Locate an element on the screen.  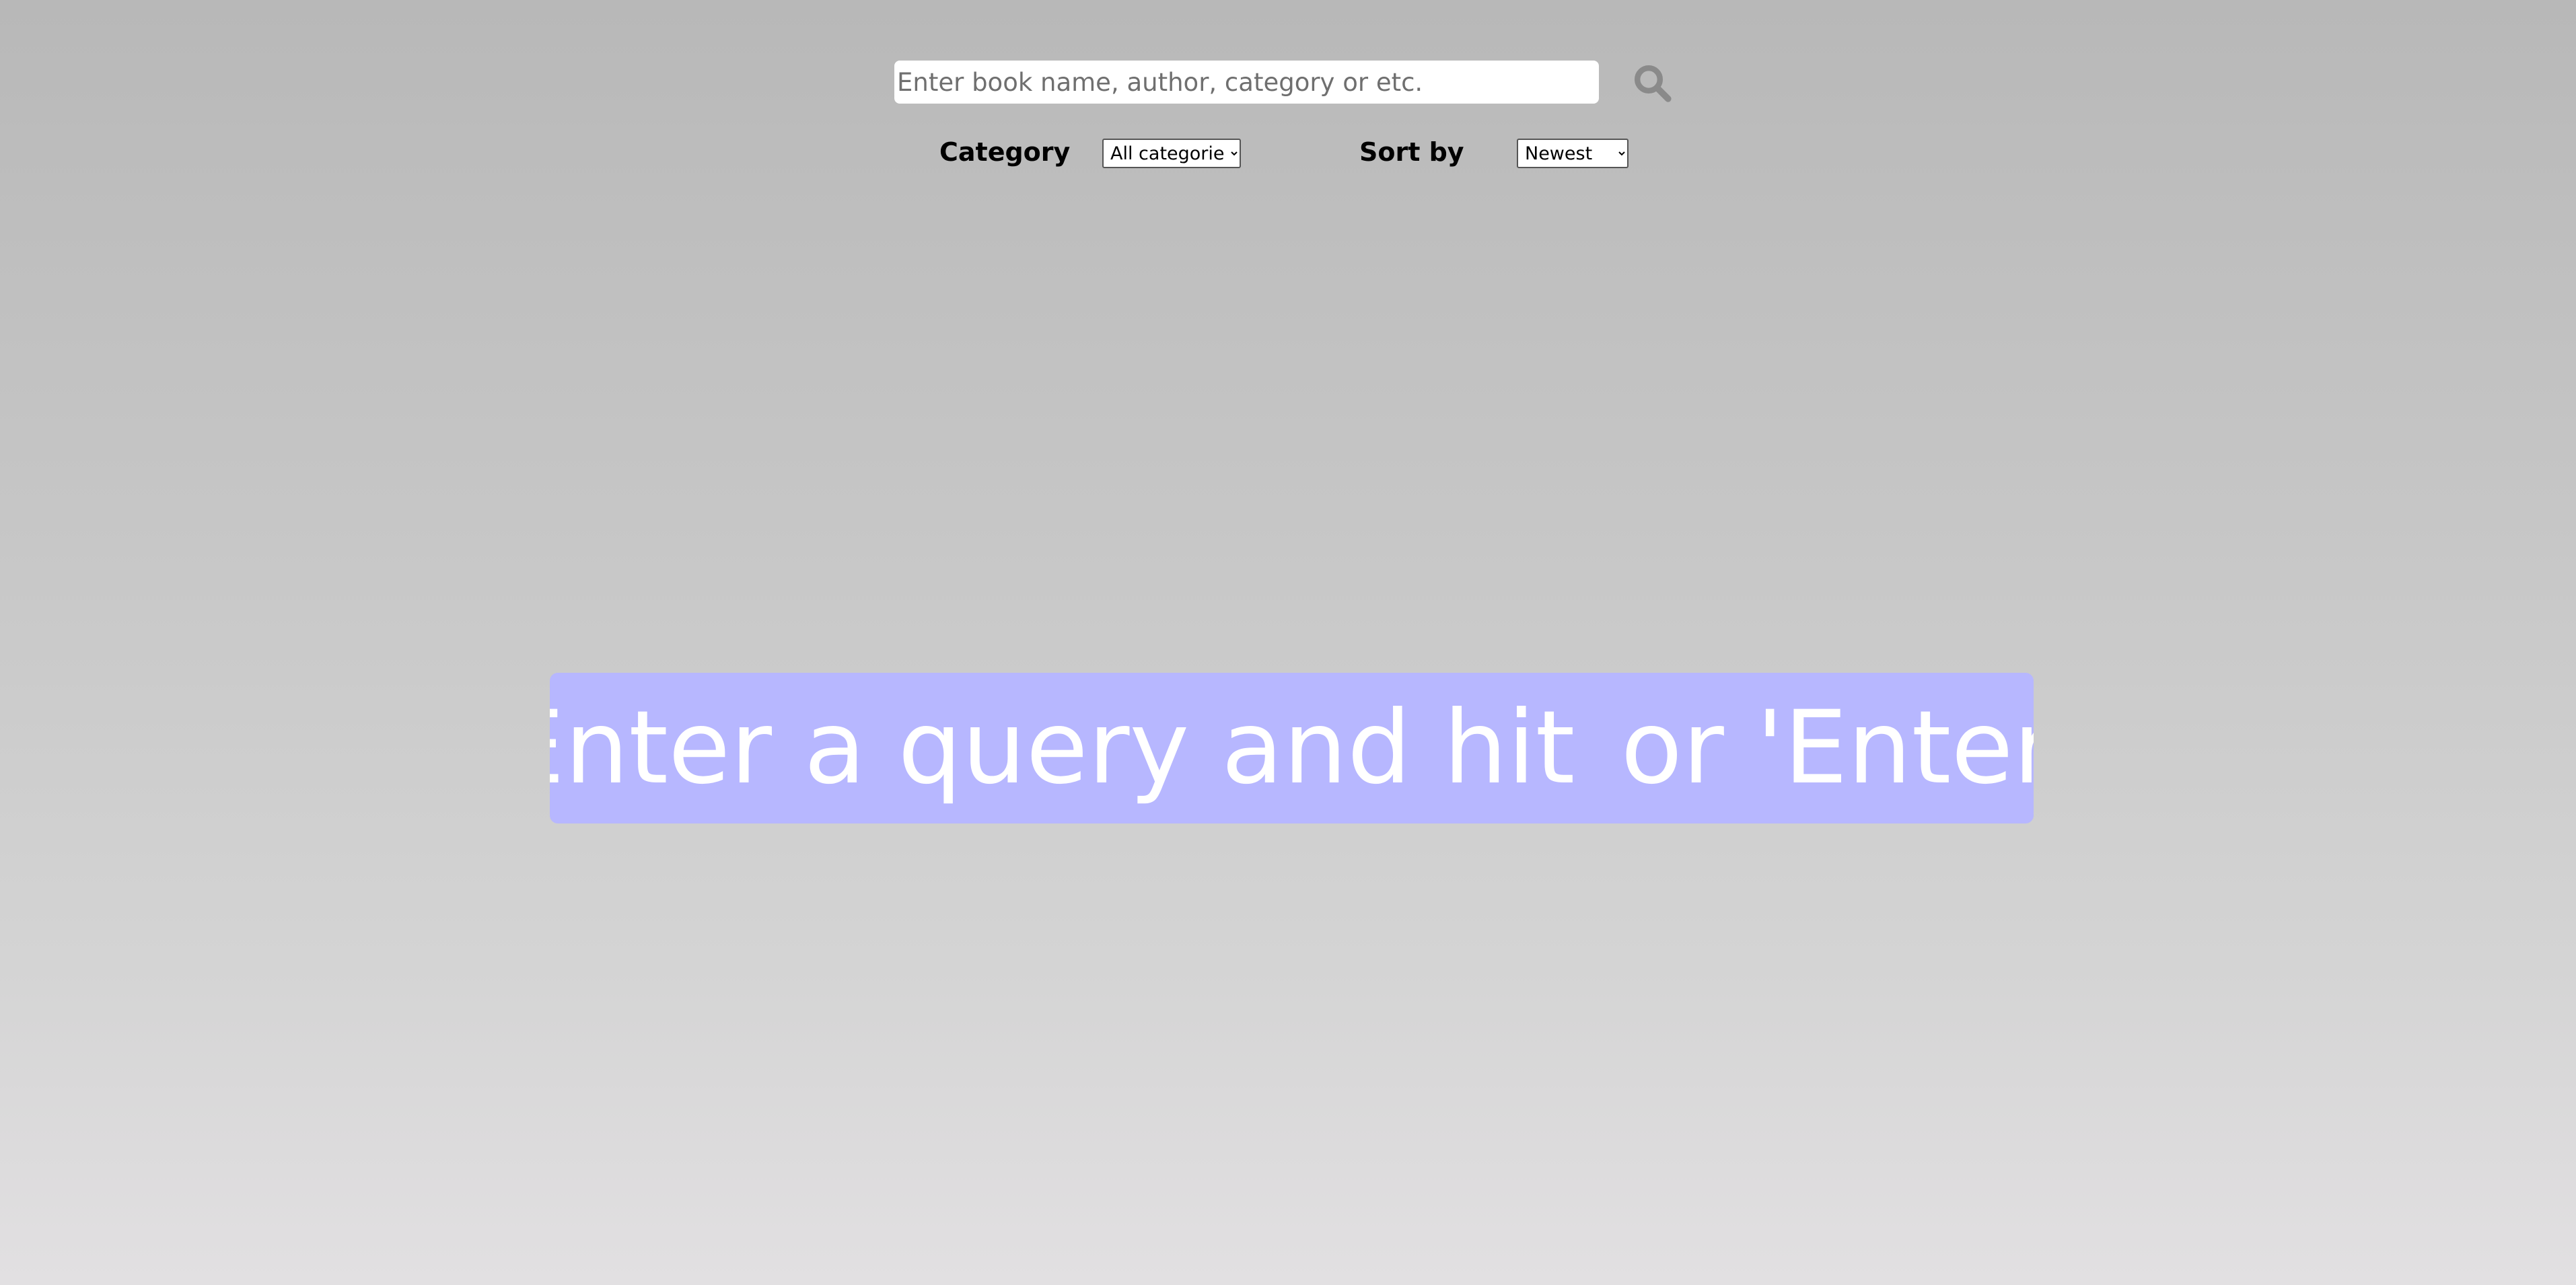
category-select: All categories is located at coordinates (1171, 153).